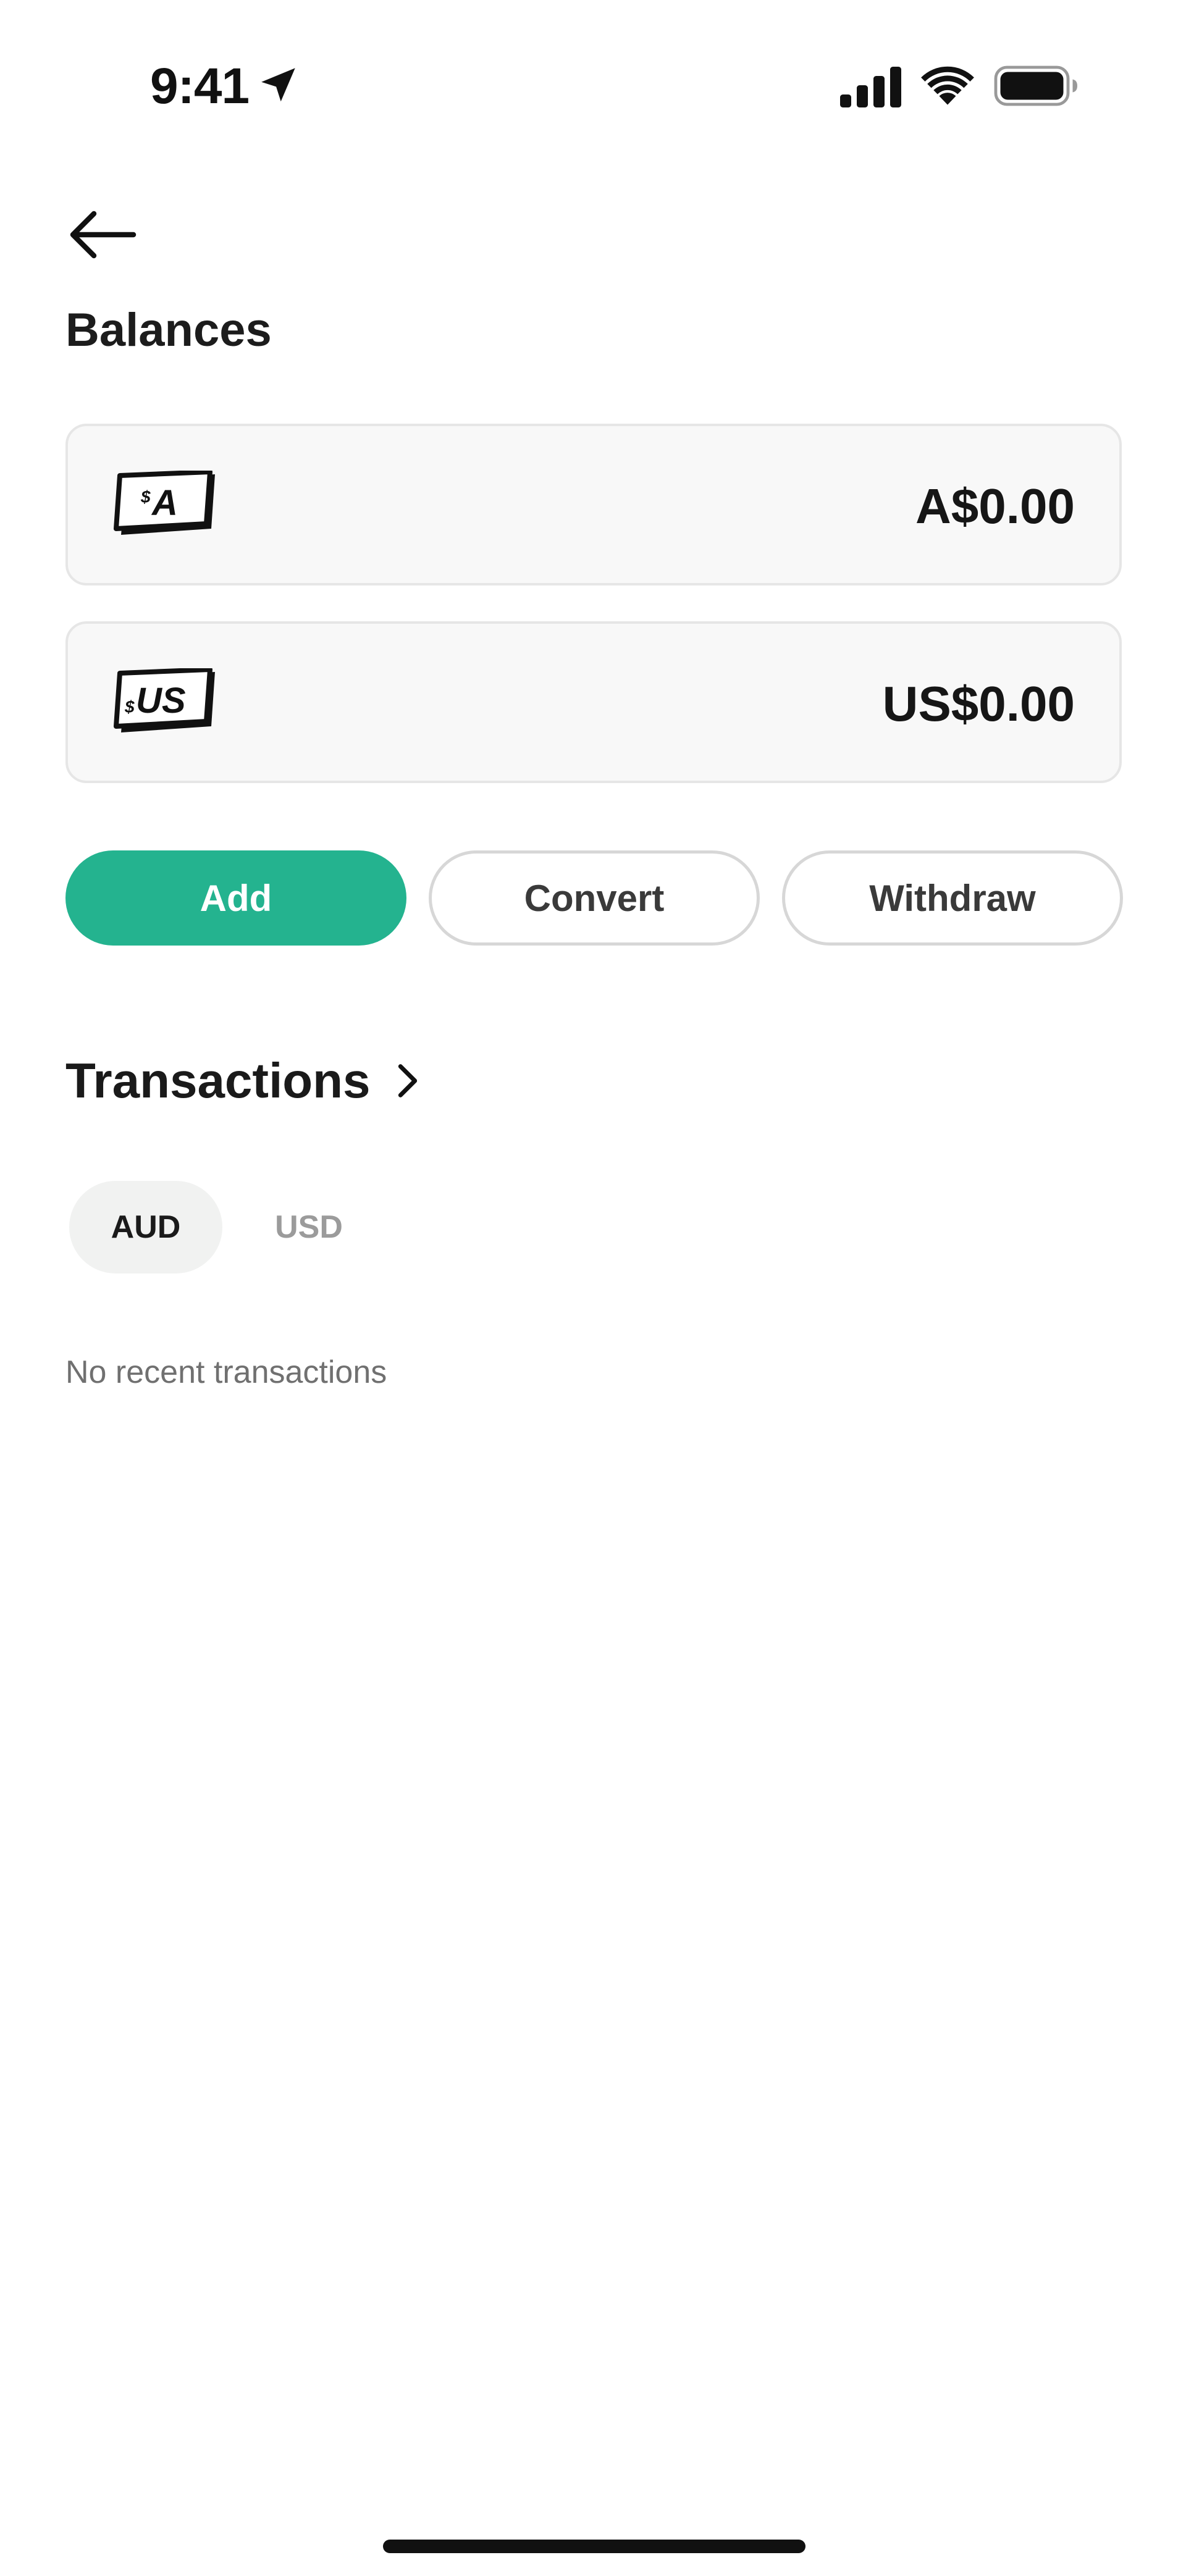  What do you see at coordinates (1035, 86) in the screenshot?
I see `battery-icon` at bounding box center [1035, 86].